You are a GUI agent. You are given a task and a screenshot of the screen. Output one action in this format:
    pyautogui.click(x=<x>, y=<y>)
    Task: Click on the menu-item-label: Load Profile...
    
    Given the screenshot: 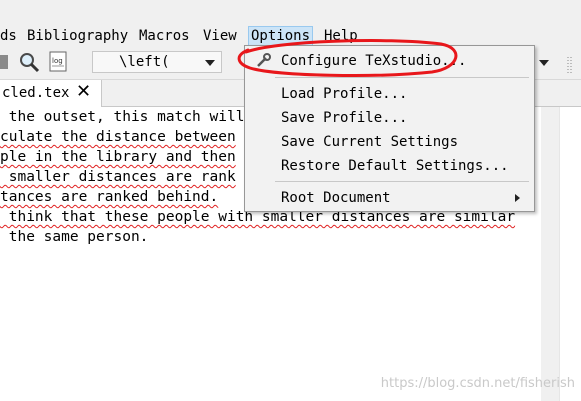 What is the action you would take?
    pyautogui.click(x=344, y=94)
    